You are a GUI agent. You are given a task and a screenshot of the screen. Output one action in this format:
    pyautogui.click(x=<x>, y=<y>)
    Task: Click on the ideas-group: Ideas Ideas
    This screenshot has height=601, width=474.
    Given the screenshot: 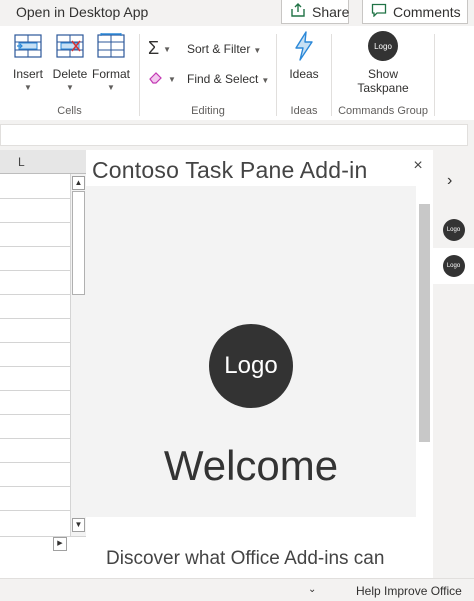 What is the action you would take?
    pyautogui.click(x=304, y=73)
    